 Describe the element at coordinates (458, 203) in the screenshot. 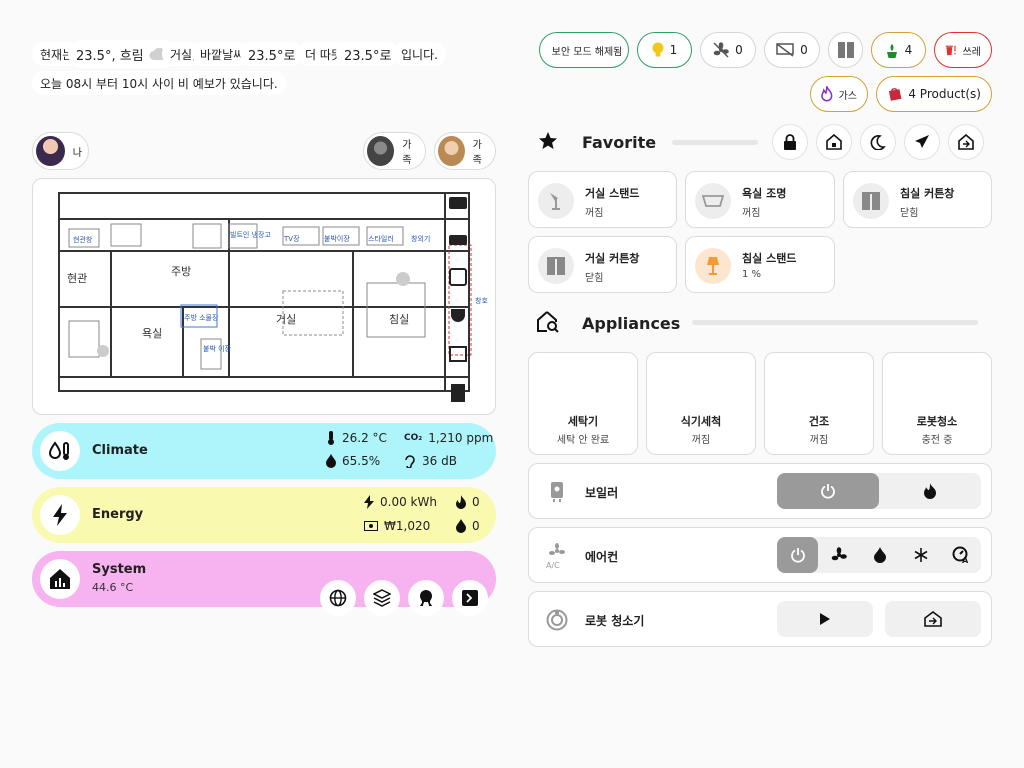

I see `sofa-icon` at that location.